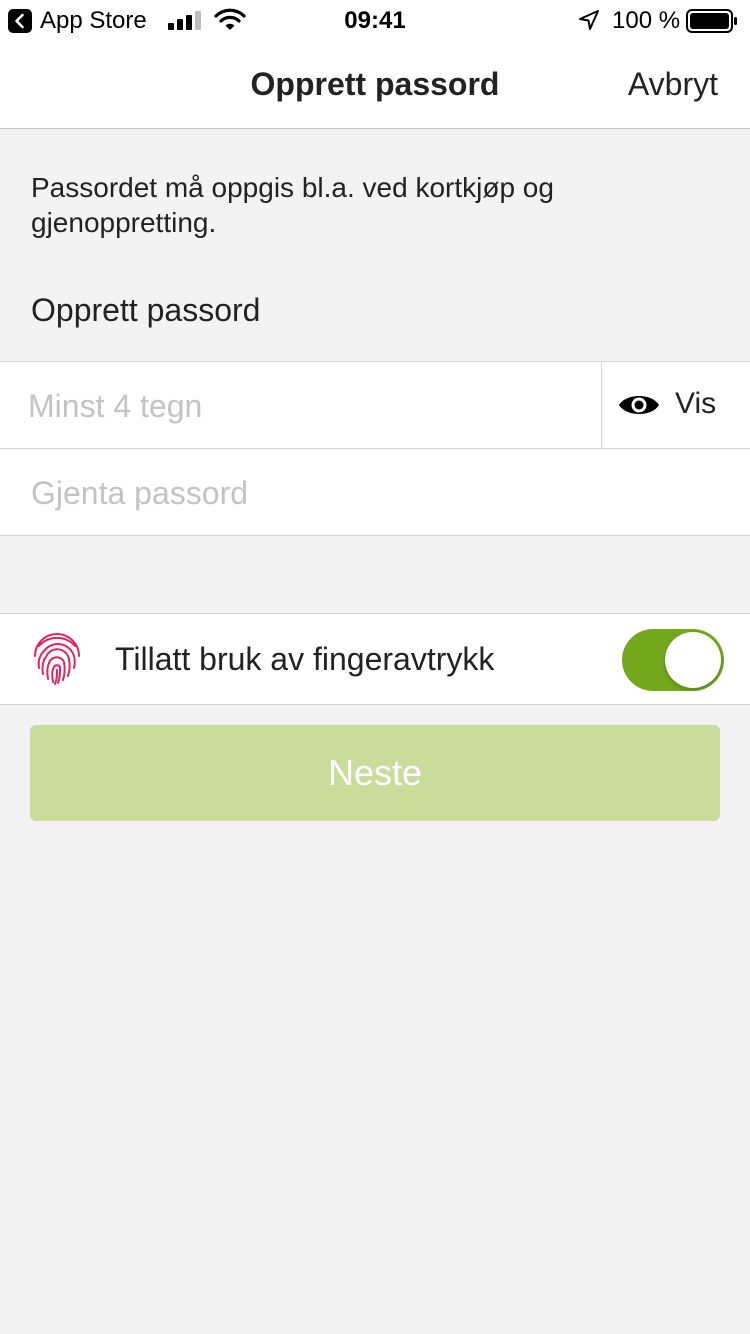 The height and width of the screenshot is (1334, 750). What do you see at coordinates (696, 403) in the screenshot?
I see `show-password-label: Vis` at bounding box center [696, 403].